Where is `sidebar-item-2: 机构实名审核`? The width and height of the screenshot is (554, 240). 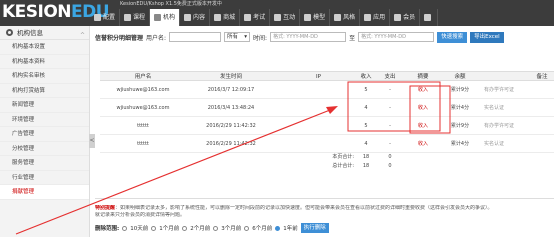
sidebar-item-2: 机构实名审核 is located at coordinates (44, 76).